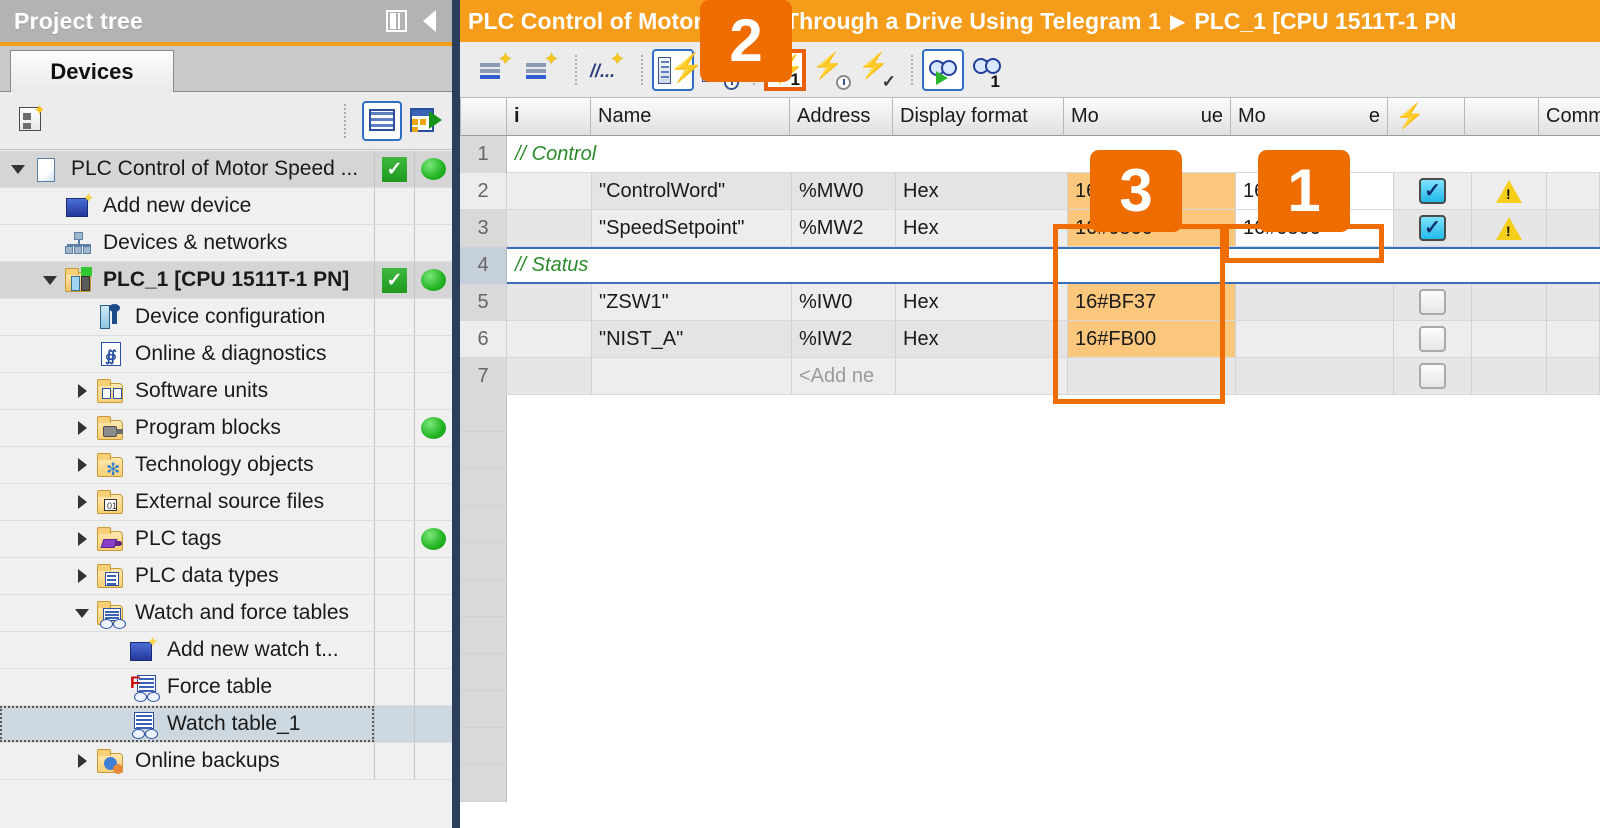 The image size is (1600, 828). I want to click on tree-item-plc-control-of-motor-speed: PLC Control of Motor Speed ... ✓, so click(226, 169).